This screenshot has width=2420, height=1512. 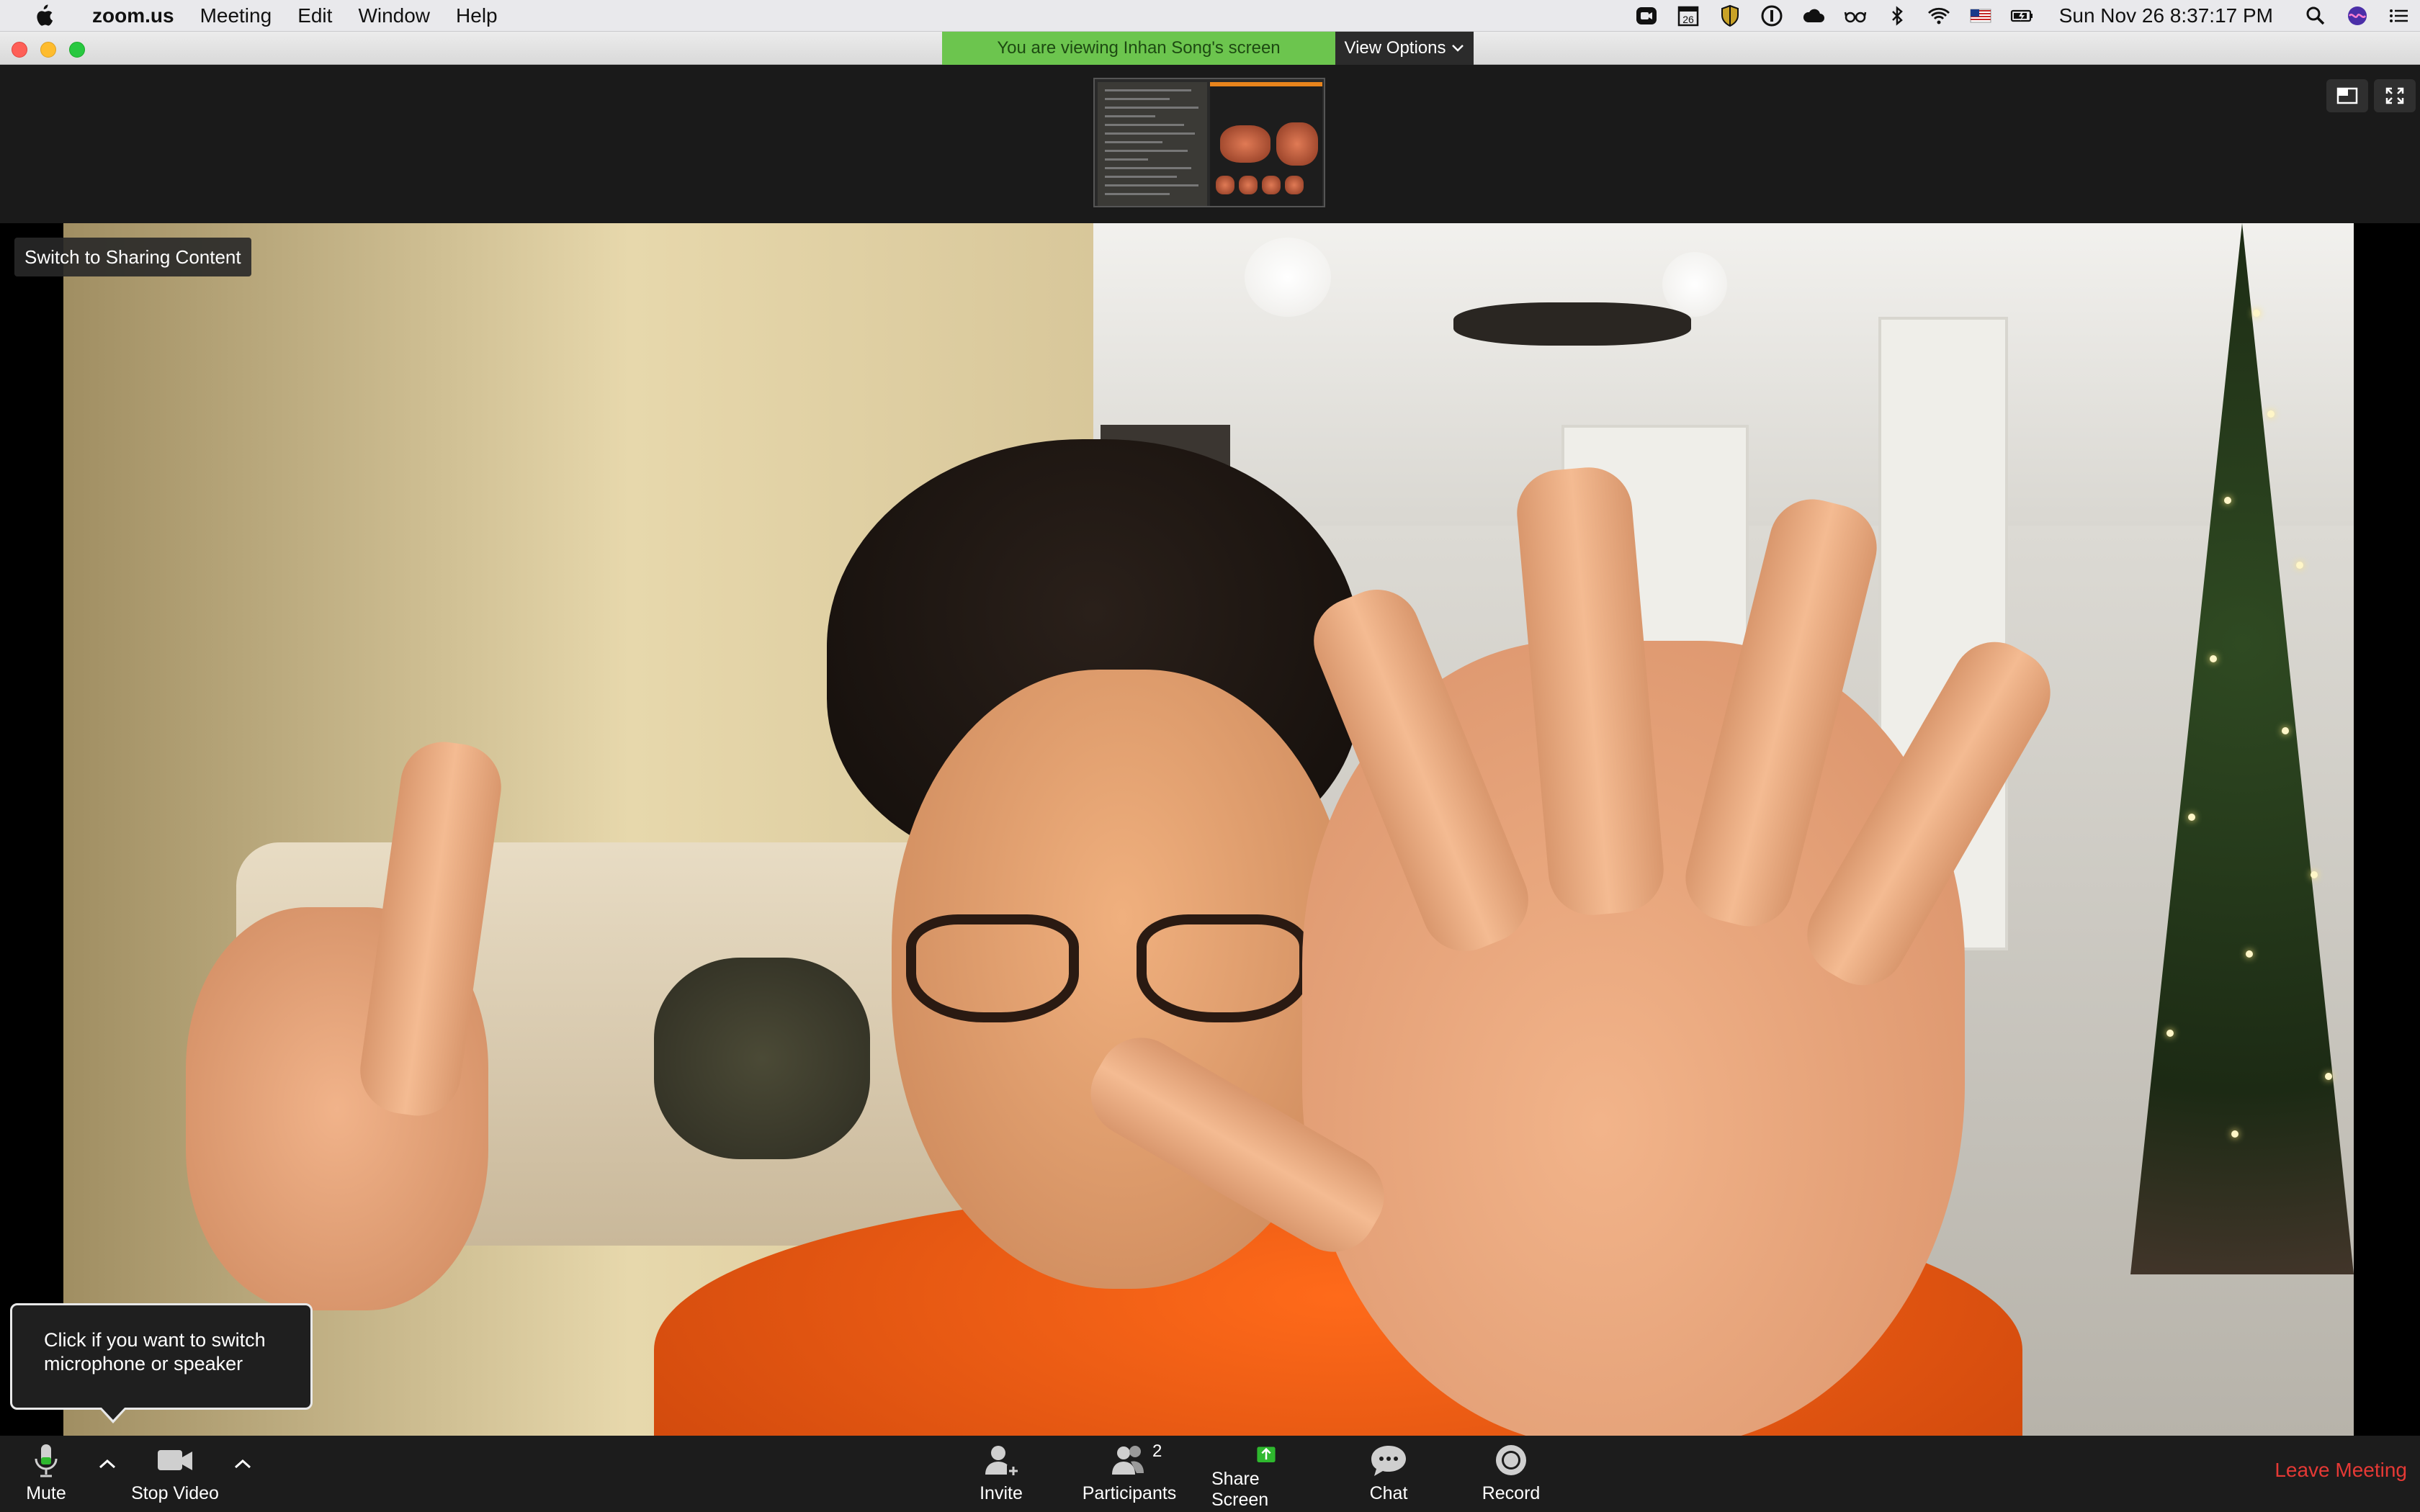 What do you see at coordinates (19, 50) in the screenshot?
I see `window-close-button` at bounding box center [19, 50].